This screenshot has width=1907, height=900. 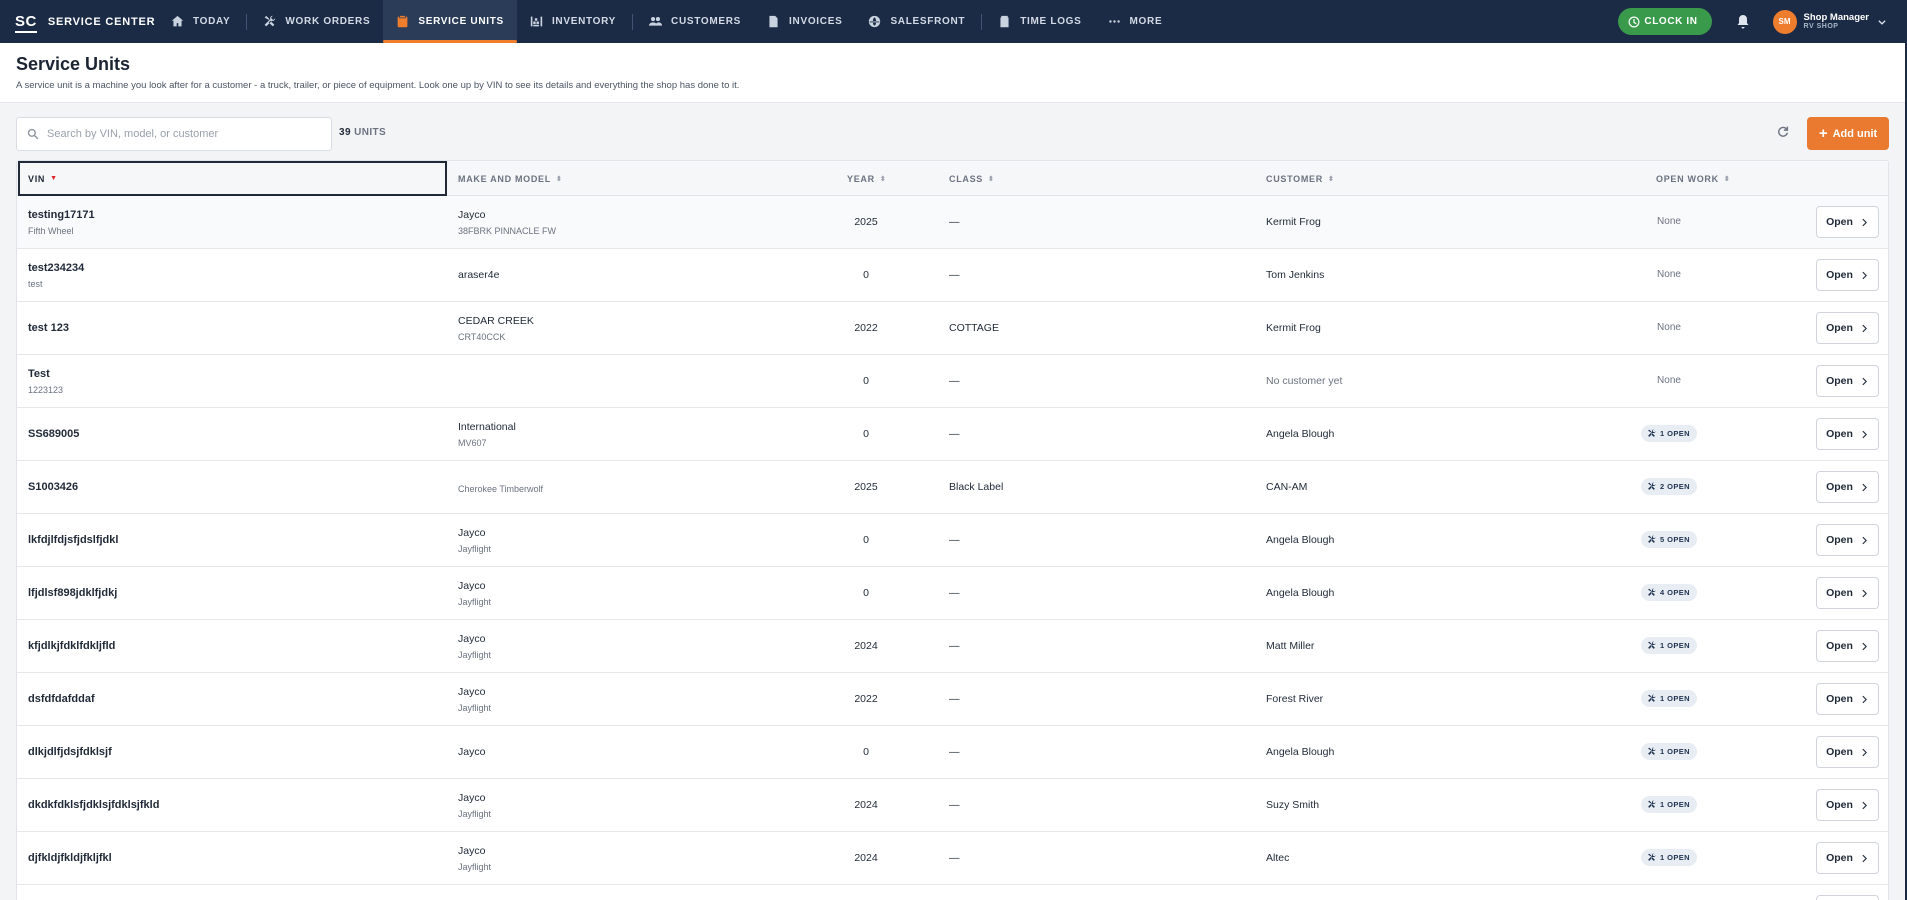 What do you see at coordinates (1039, 21) in the screenshot?
I see `nav-time-logs: TIME LOGS` at bounding box center [1039, 21].